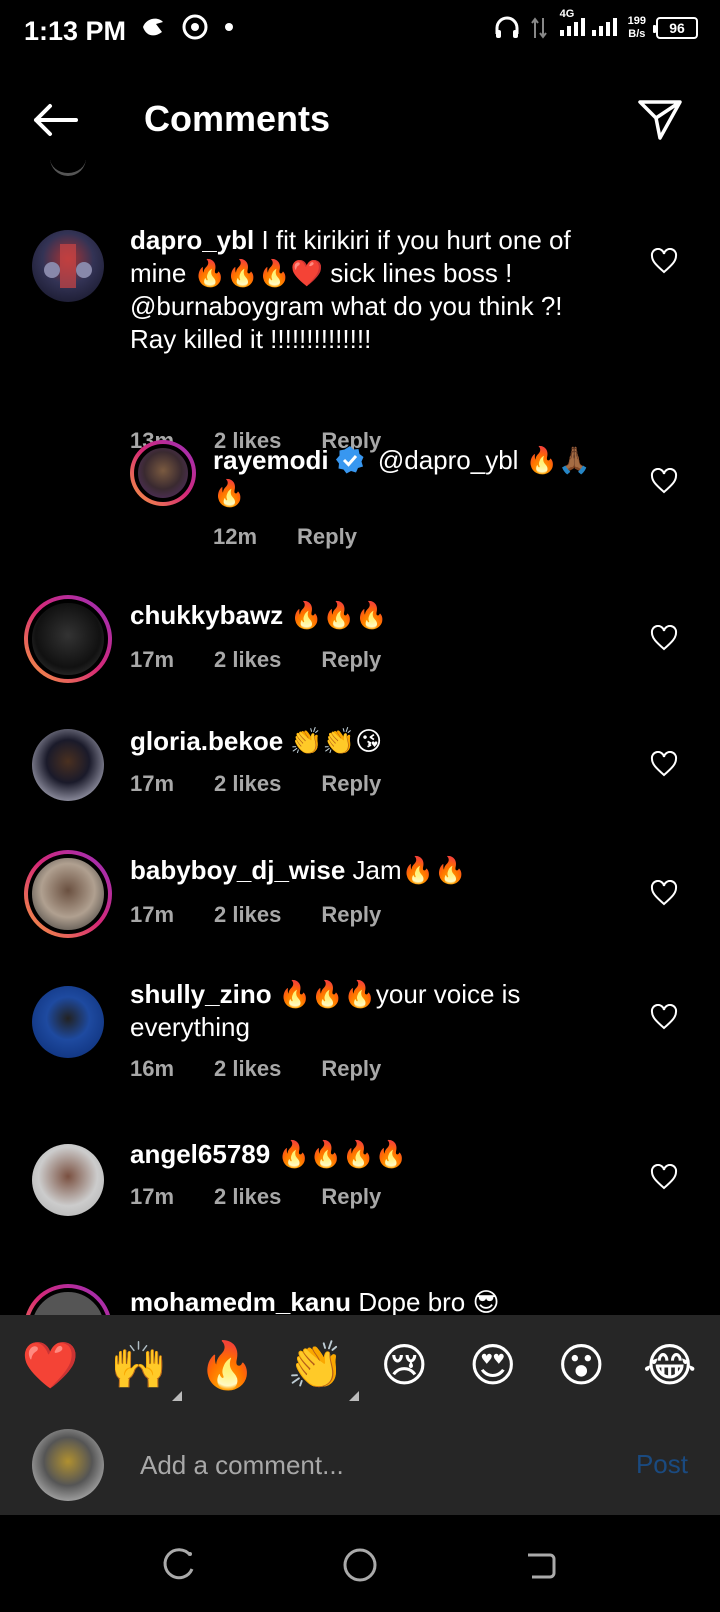  What do you see at coordinates (206, 615) in the screenshot?
I see `comment-username: chukkybawz` at bounding box center [206, 615].